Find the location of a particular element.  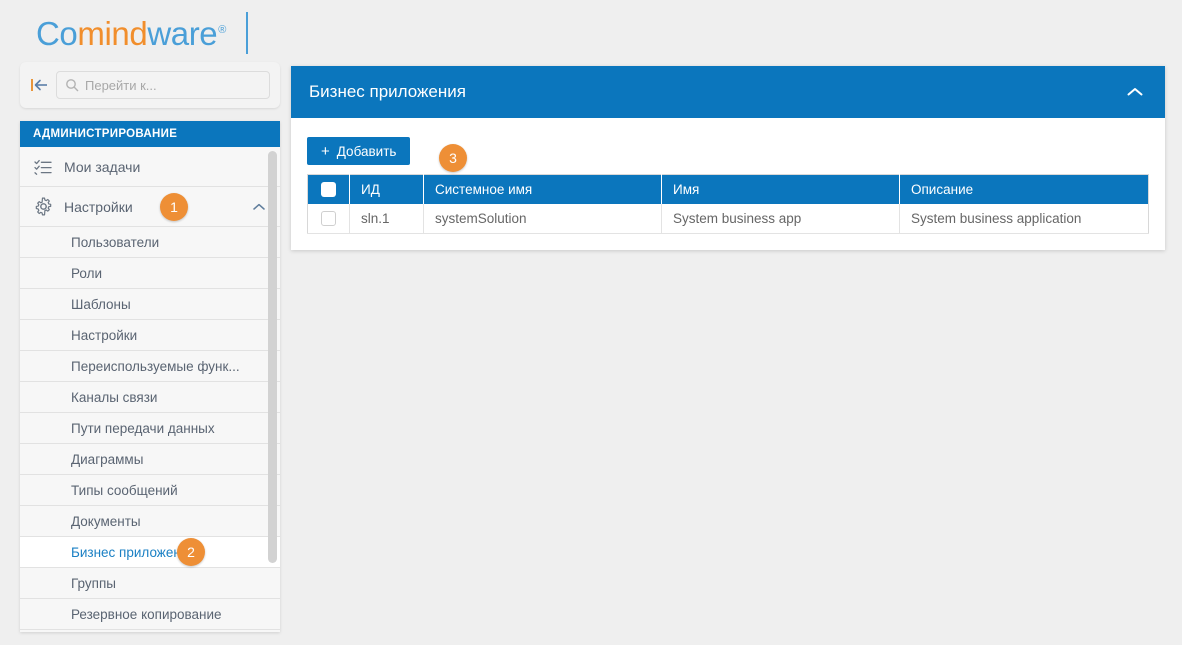

column-header-id: ИД is located at coordinates (386, 189).